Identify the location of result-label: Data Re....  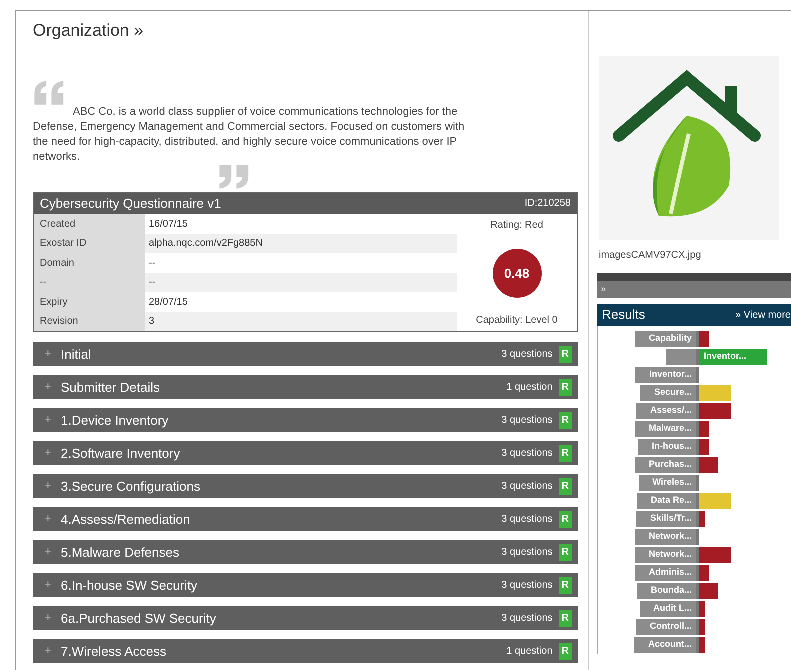
(666, 501).